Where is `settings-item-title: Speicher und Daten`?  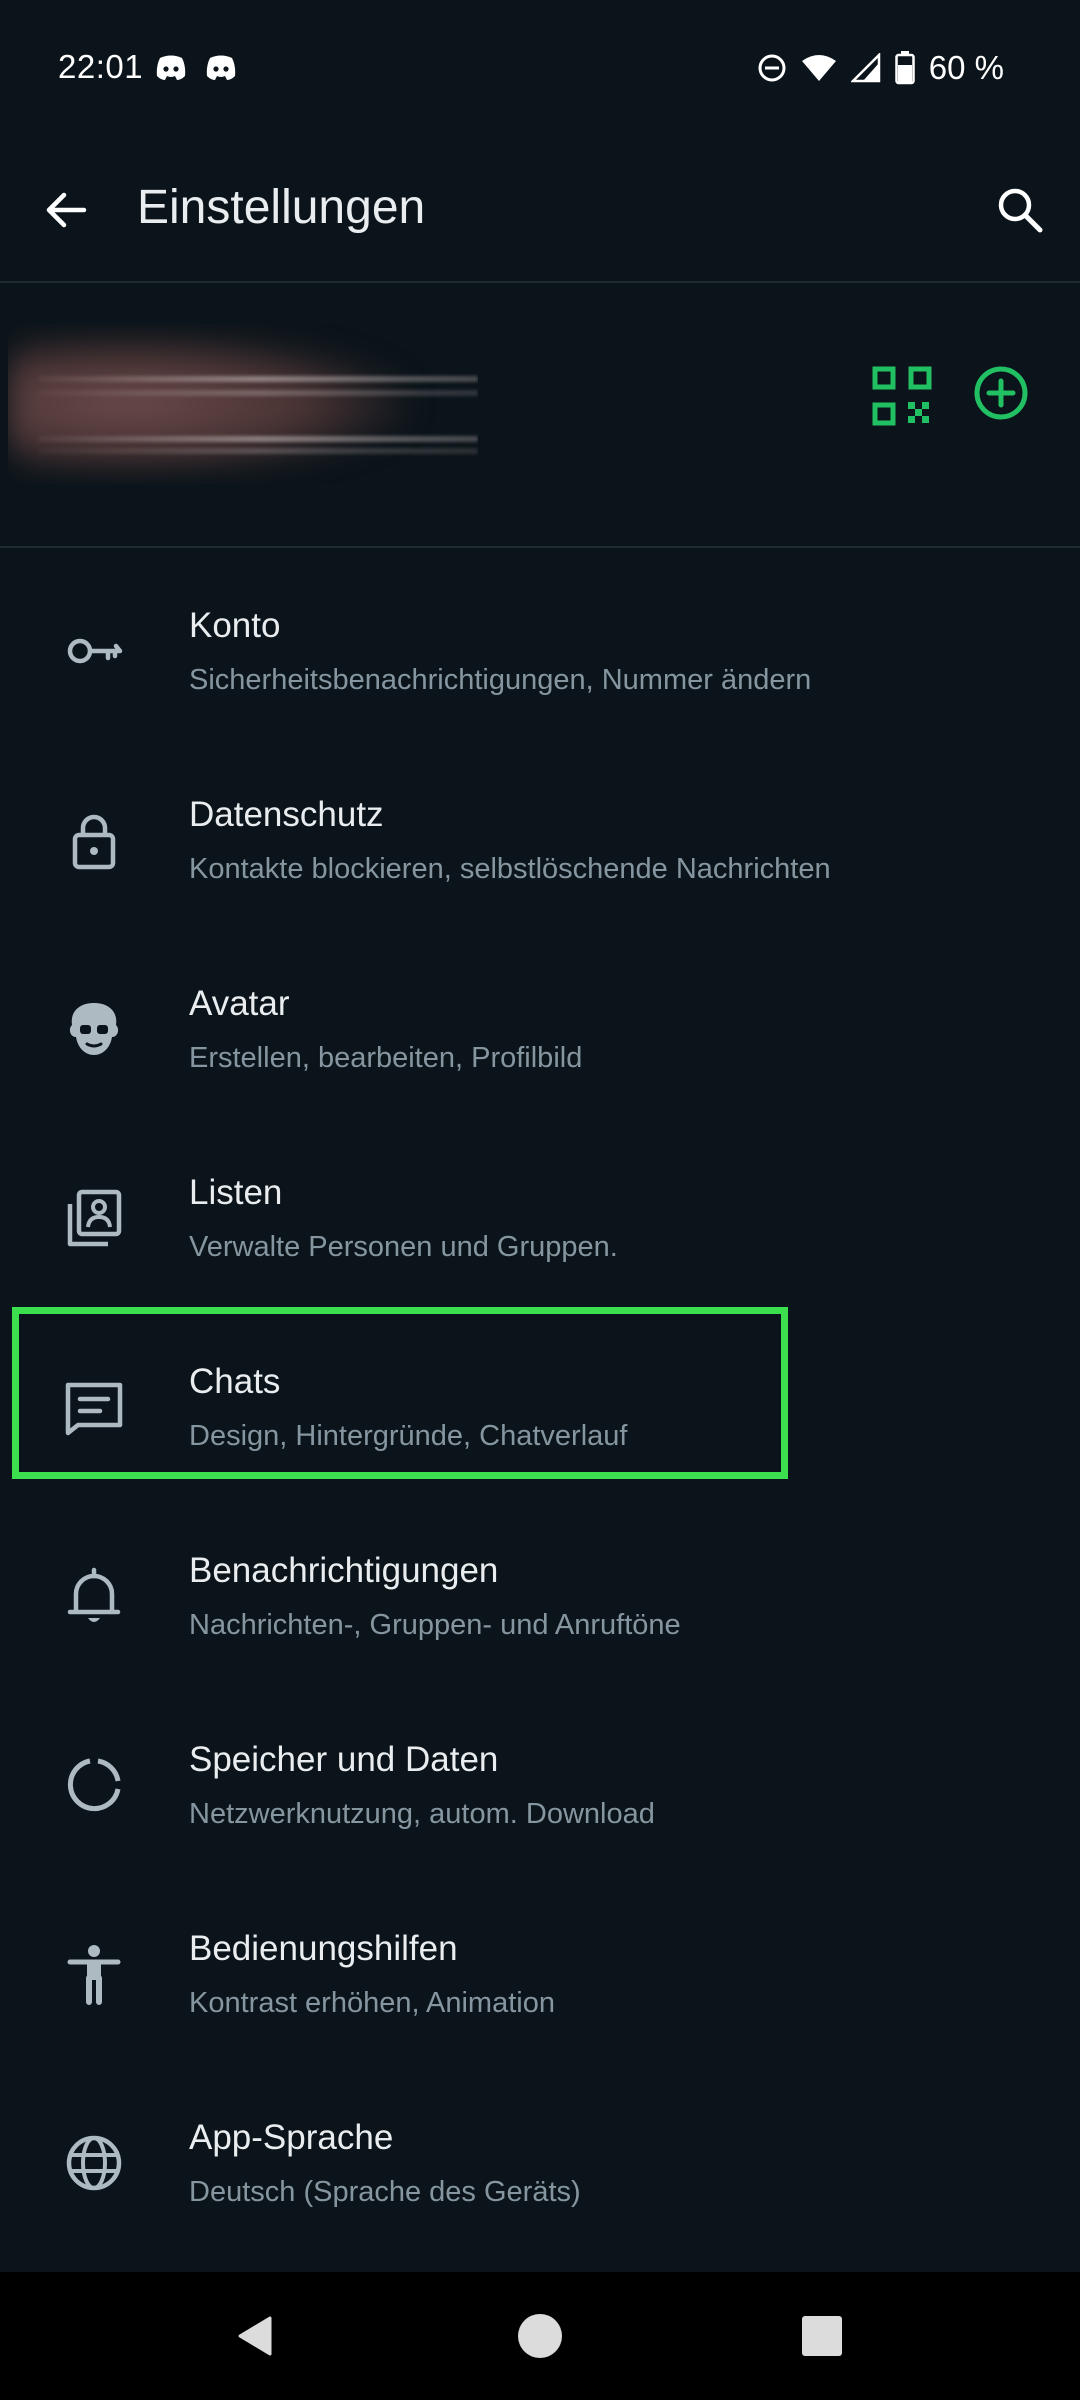 settings-item-title: Speicher und Daten is located at coordinates (344, 1759).